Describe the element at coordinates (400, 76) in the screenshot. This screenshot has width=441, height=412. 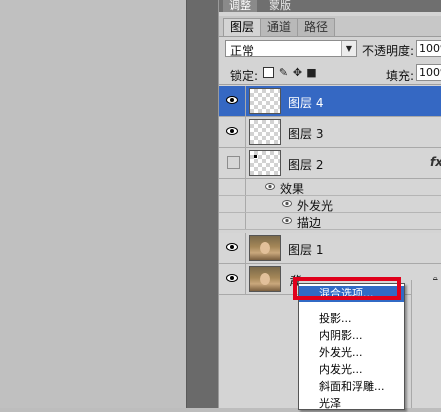
I see `fill-label: 填充:` at that location.